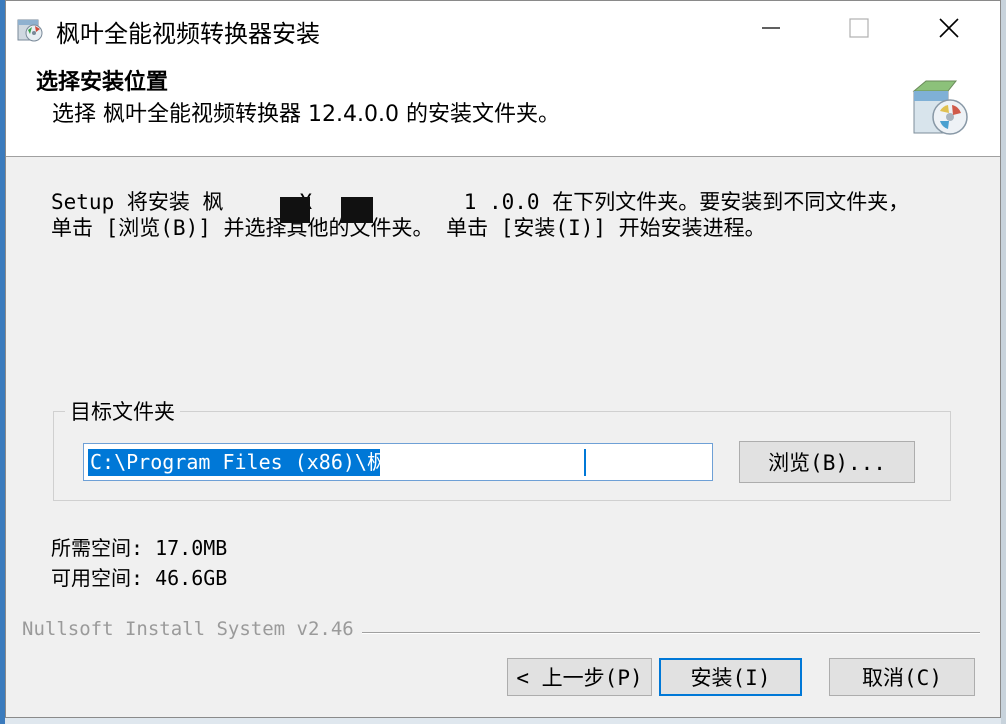 This screenshot has height=724, width=1006. I want to click on page-header: 选择安装位置 选择 枫叶全能视频转换器 12.4.0.0 的安装文件夹。, so click(503, 108).